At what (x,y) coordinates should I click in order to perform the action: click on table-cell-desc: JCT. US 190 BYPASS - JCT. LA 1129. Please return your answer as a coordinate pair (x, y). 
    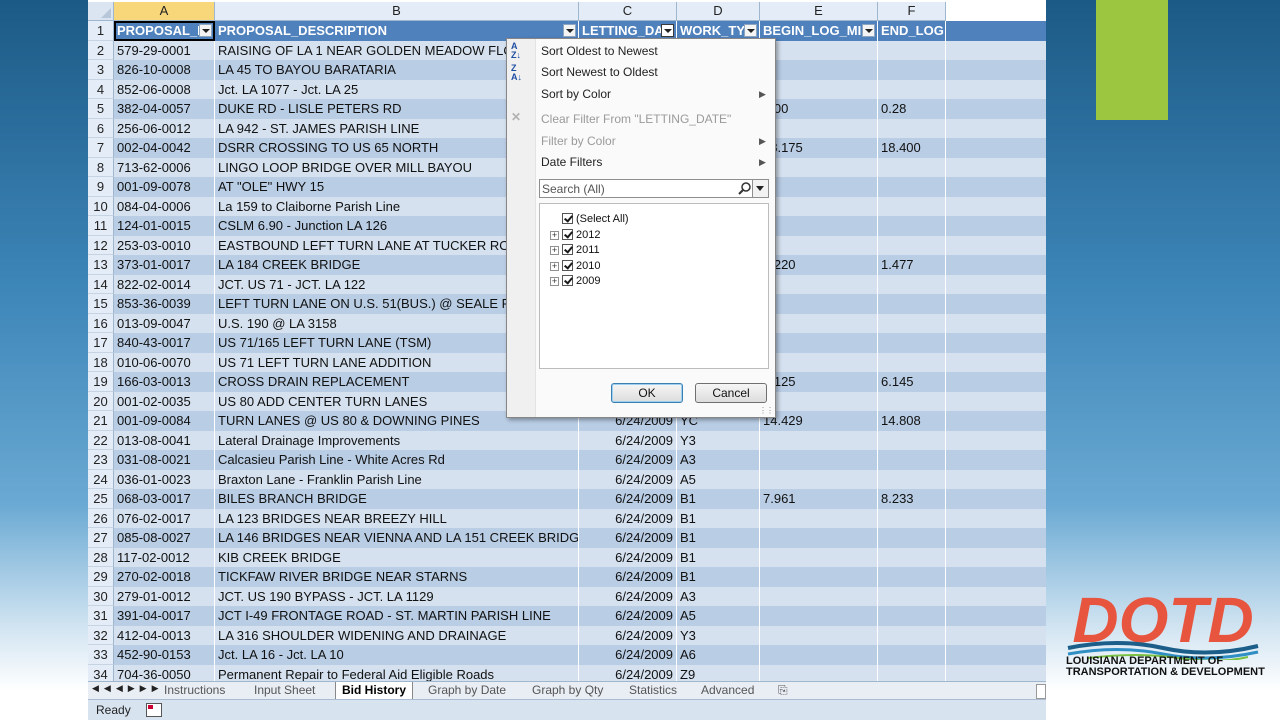
    Looking at the image, I should click on (397, 596).